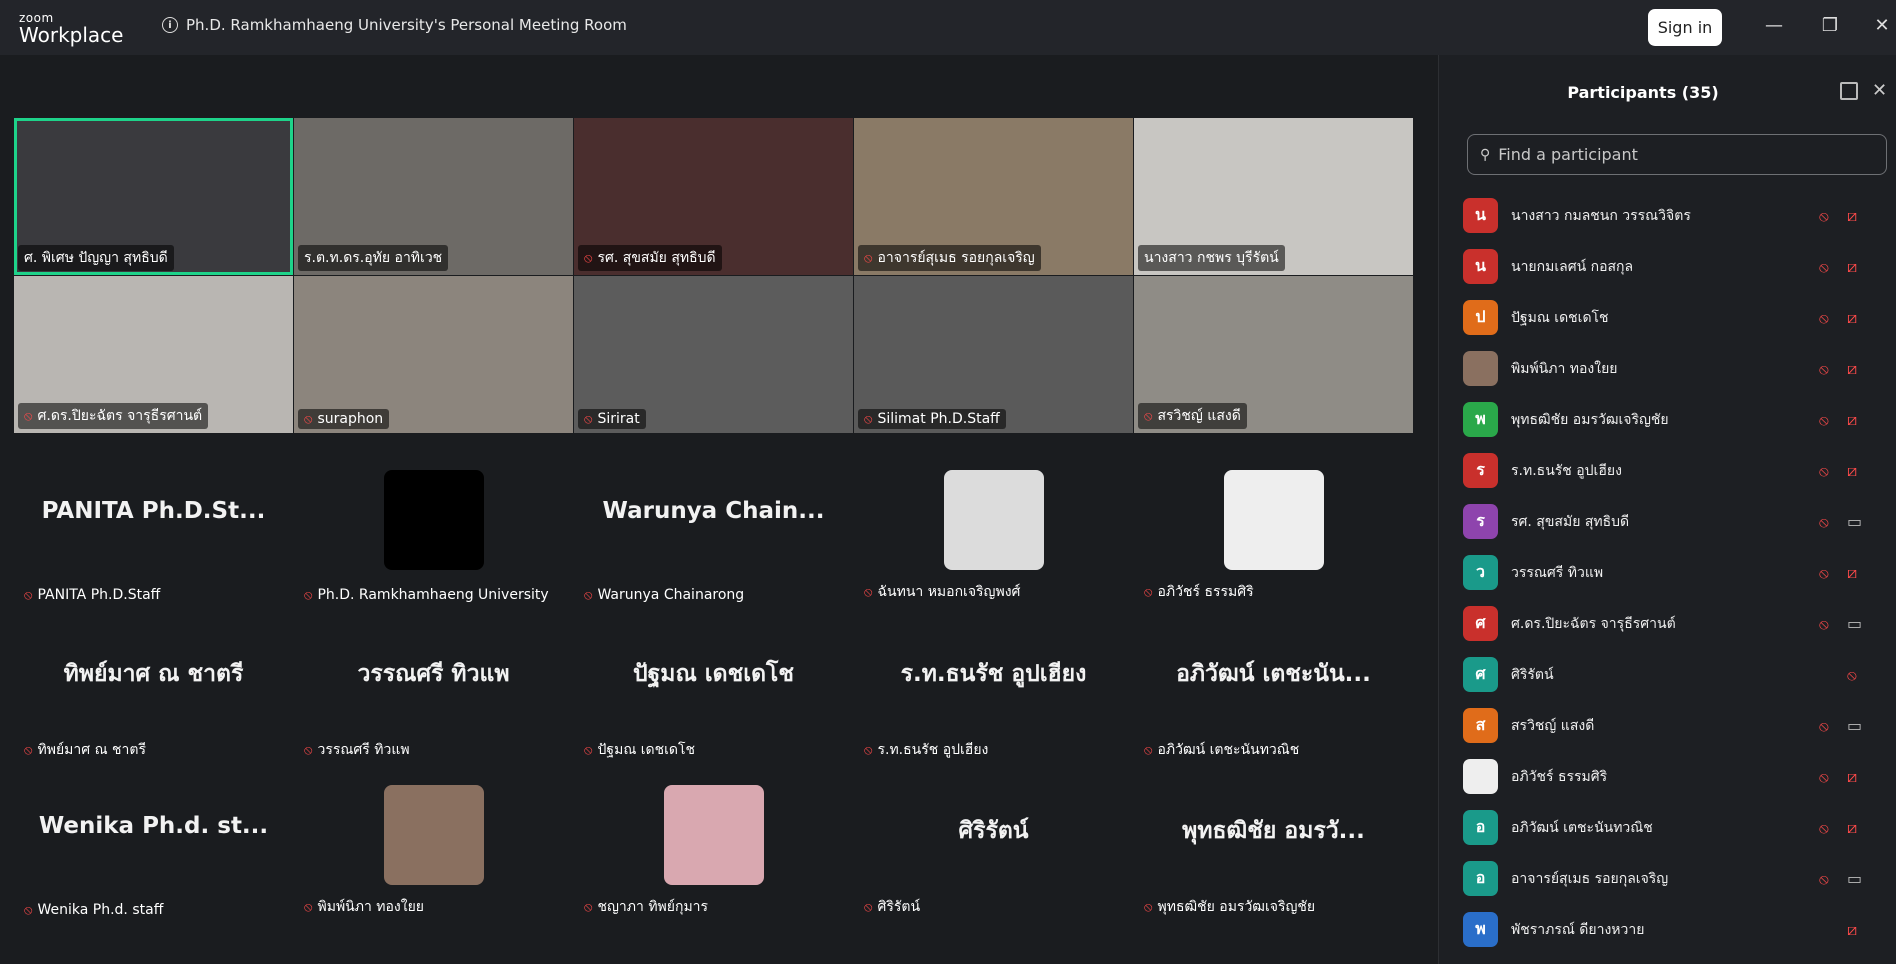 The width and height of the screenshot is (1896, 964). Describe the element at coordinates (1480, 674) in the screenshot. I see `participant-avatar: ศ` at that location.